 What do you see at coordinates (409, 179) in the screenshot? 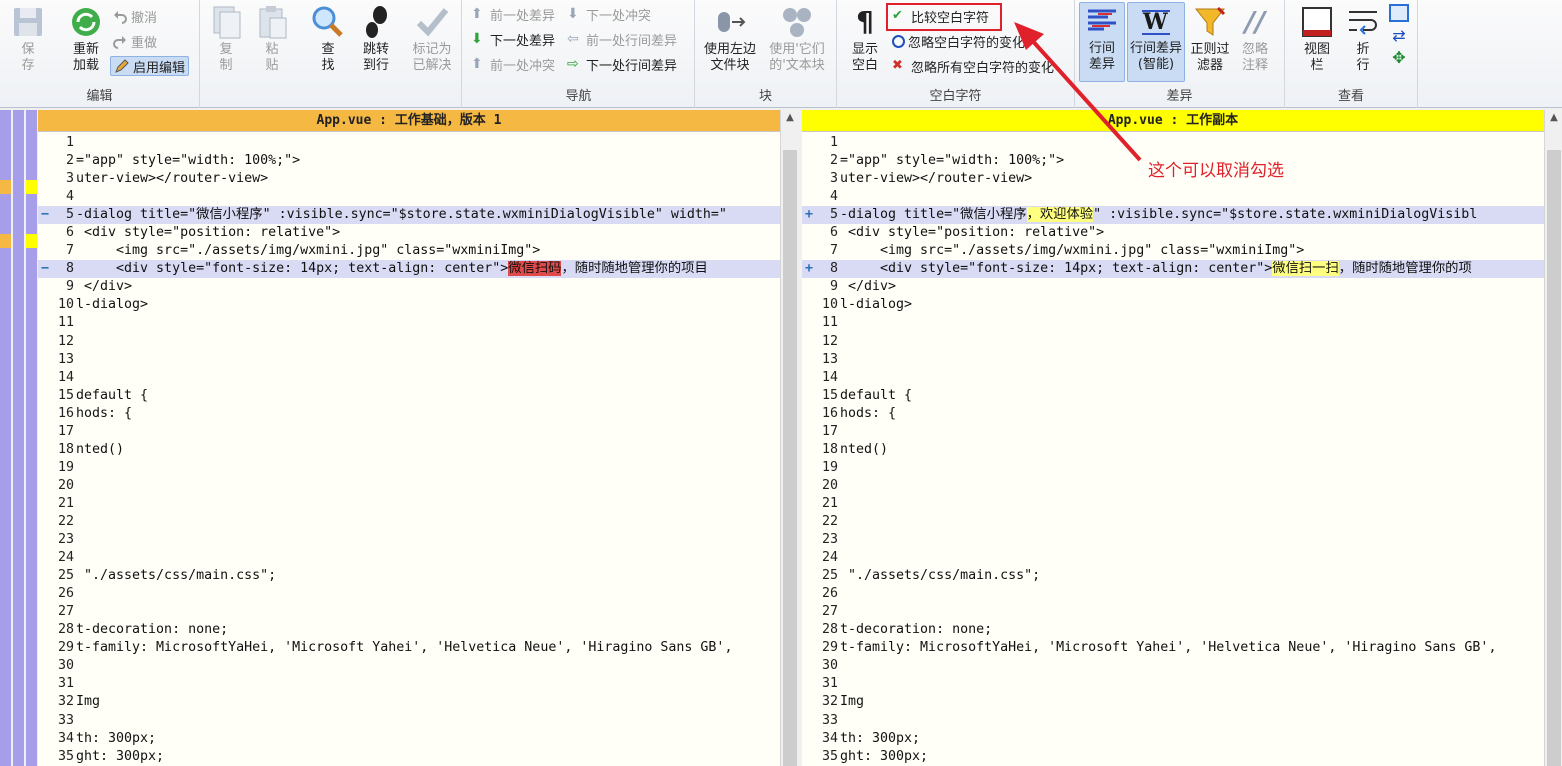
I see `code-line: 3 uter-view></router-view>` at bounding box center [409, 179].